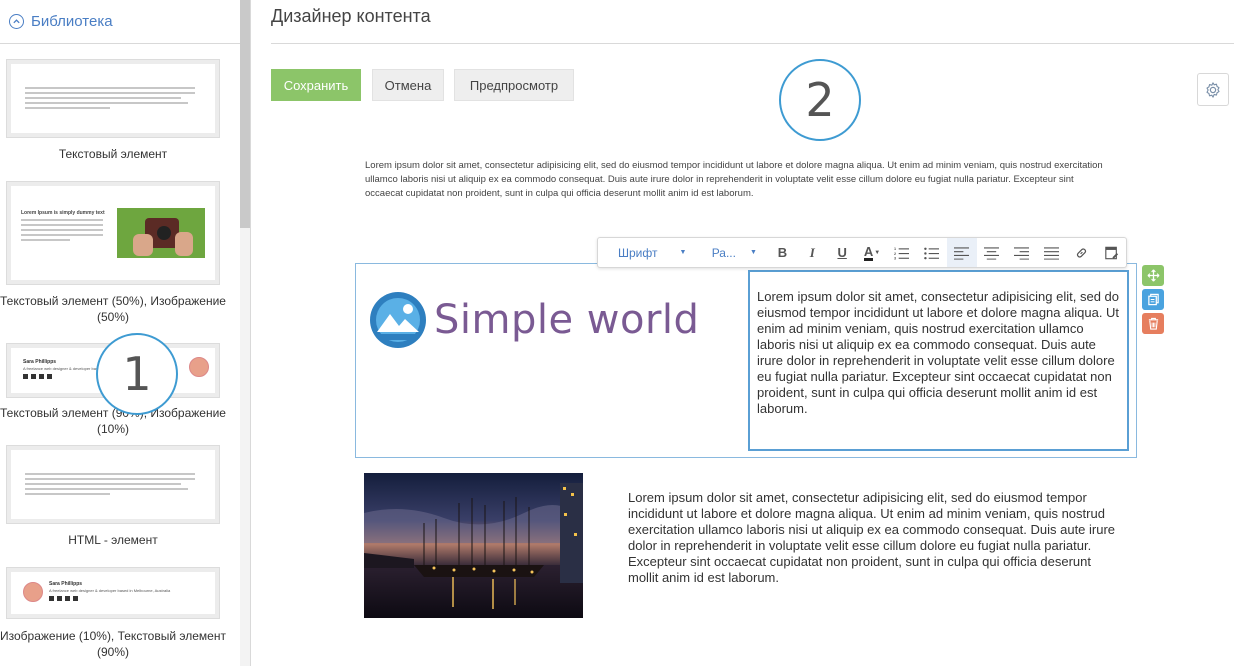  Describe the element at coordinates (113, 154) in the screenshot. I see `tile-label: Текстовый элемент` at that location.